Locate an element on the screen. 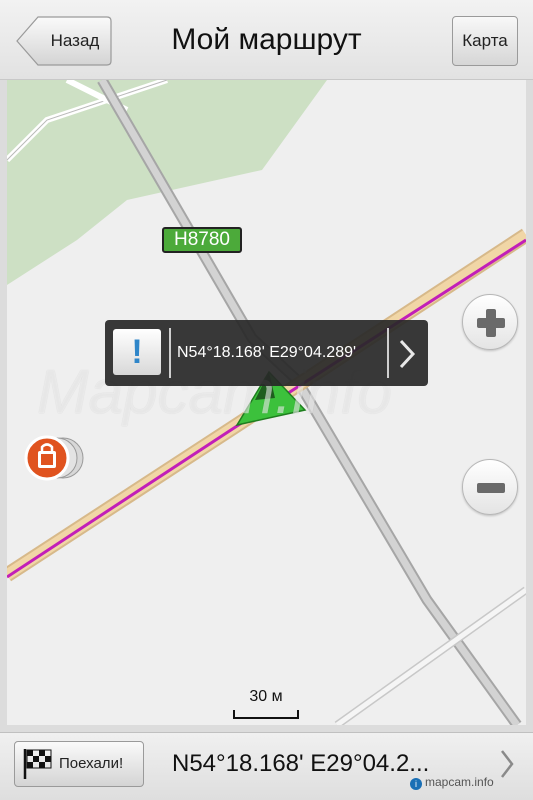 The width and height of the screenshot is (533, 800). checkered-flag-icon is located at coordinates (37, 764).